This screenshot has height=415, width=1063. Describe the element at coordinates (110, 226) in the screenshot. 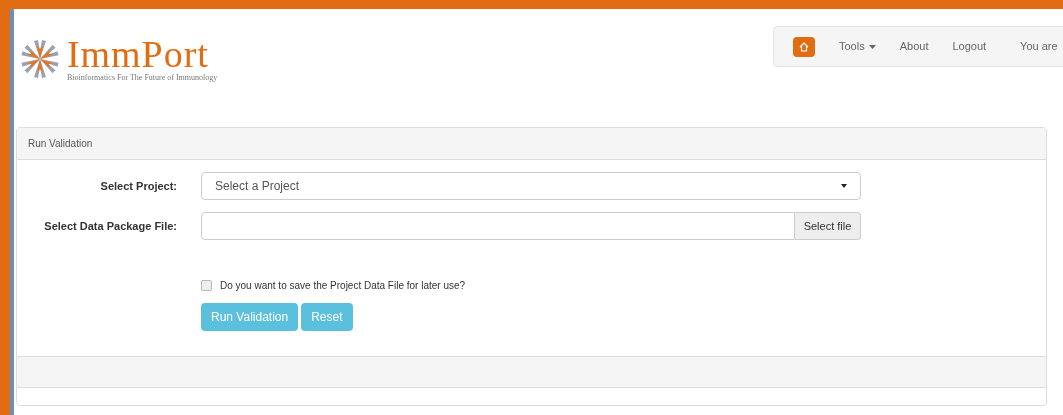

I see `field-label: Select Data Package File:` at that location.